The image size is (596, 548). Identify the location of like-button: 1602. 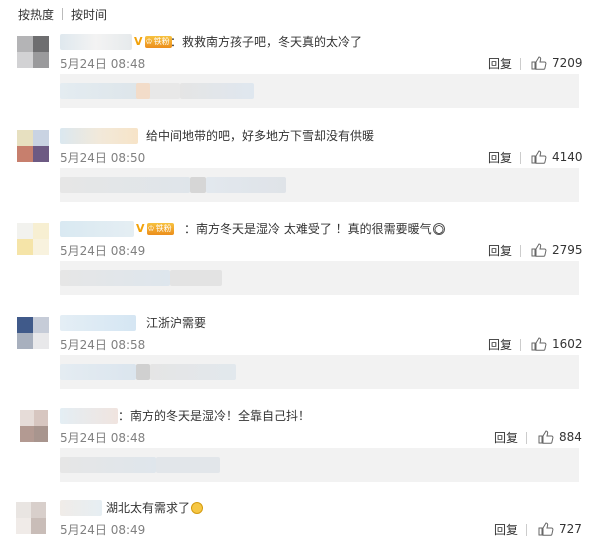
(557, 344).